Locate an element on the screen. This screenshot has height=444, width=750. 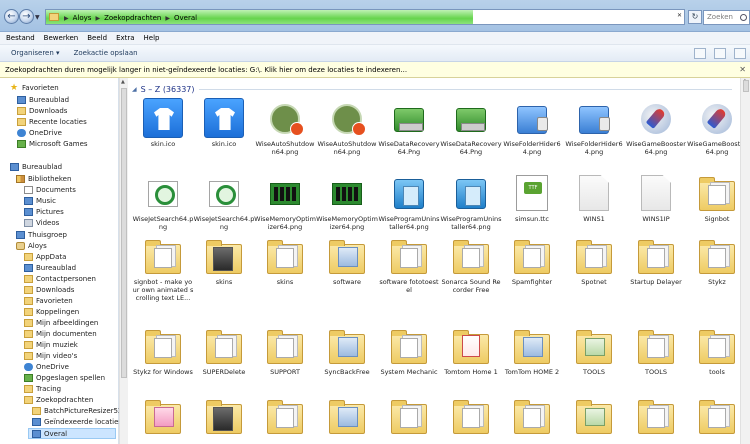
file-item: Stykz for Windows is located at coordinates (163, 359).